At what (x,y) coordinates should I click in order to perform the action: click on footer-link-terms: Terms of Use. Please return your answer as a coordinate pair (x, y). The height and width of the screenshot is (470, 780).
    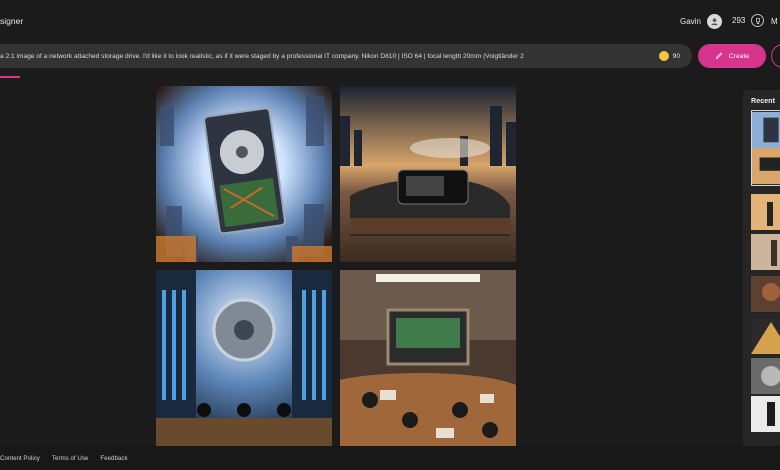
    Looking at the image, I should click on (70, 458).